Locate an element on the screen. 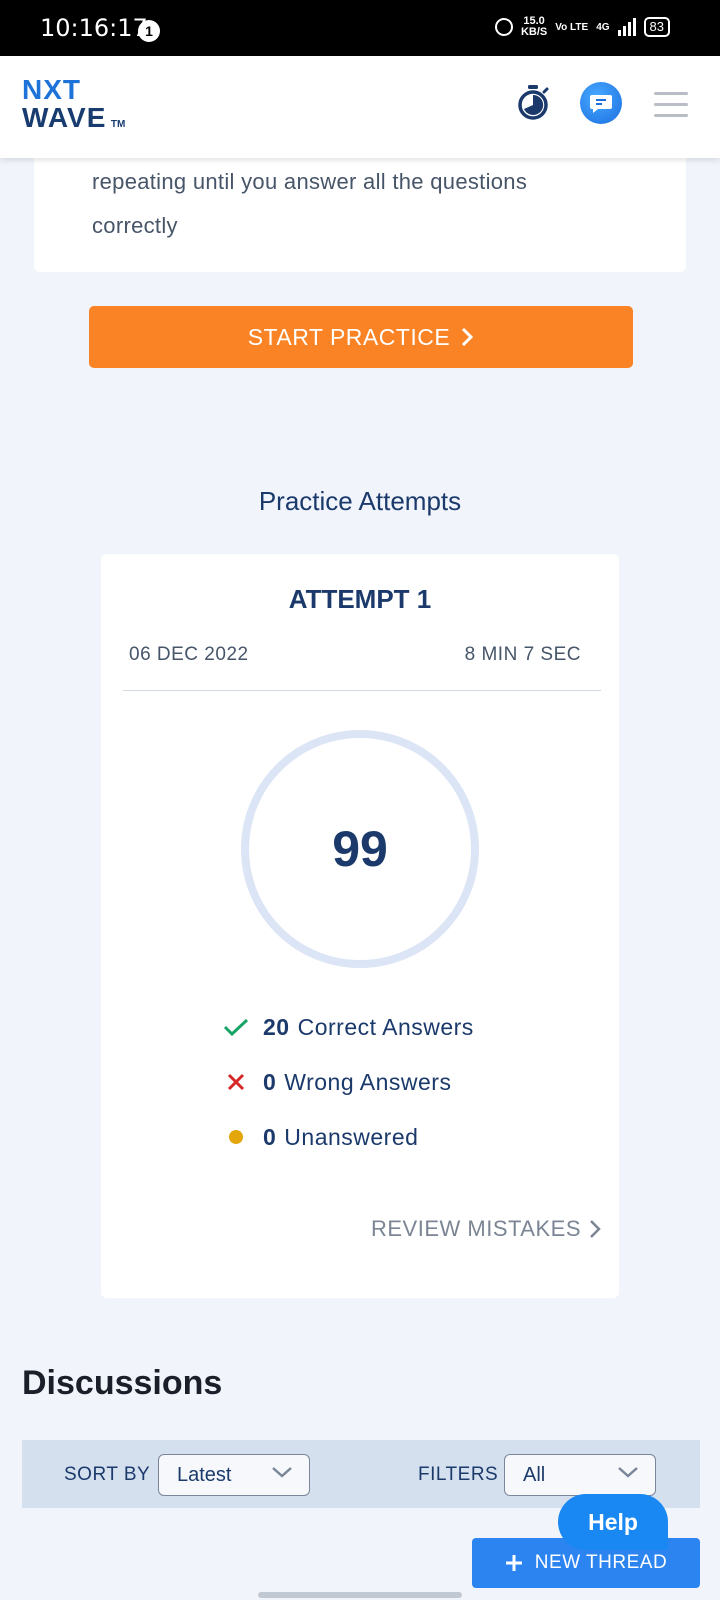 The image size is (720, 1600). score-ring: 99 is located at coordinates (360, 849).